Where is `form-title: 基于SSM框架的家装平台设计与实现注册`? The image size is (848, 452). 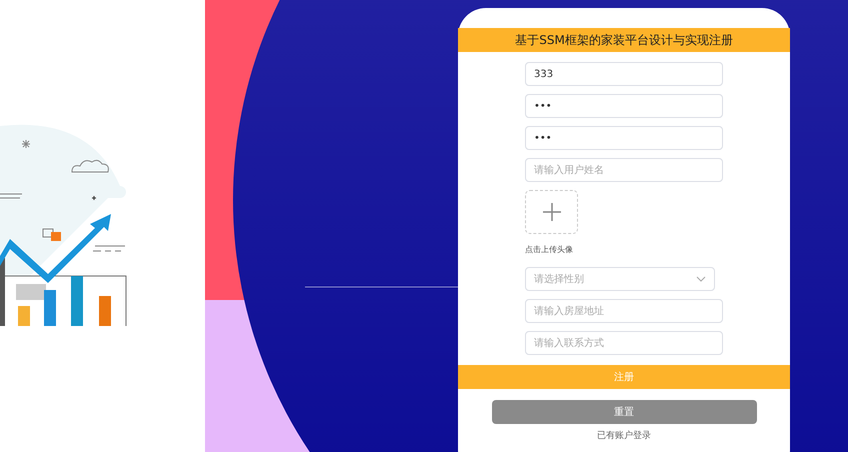
form-title: 基于SSM框架的家装平台设计与实现注册 is located at coordinates (624, 40).